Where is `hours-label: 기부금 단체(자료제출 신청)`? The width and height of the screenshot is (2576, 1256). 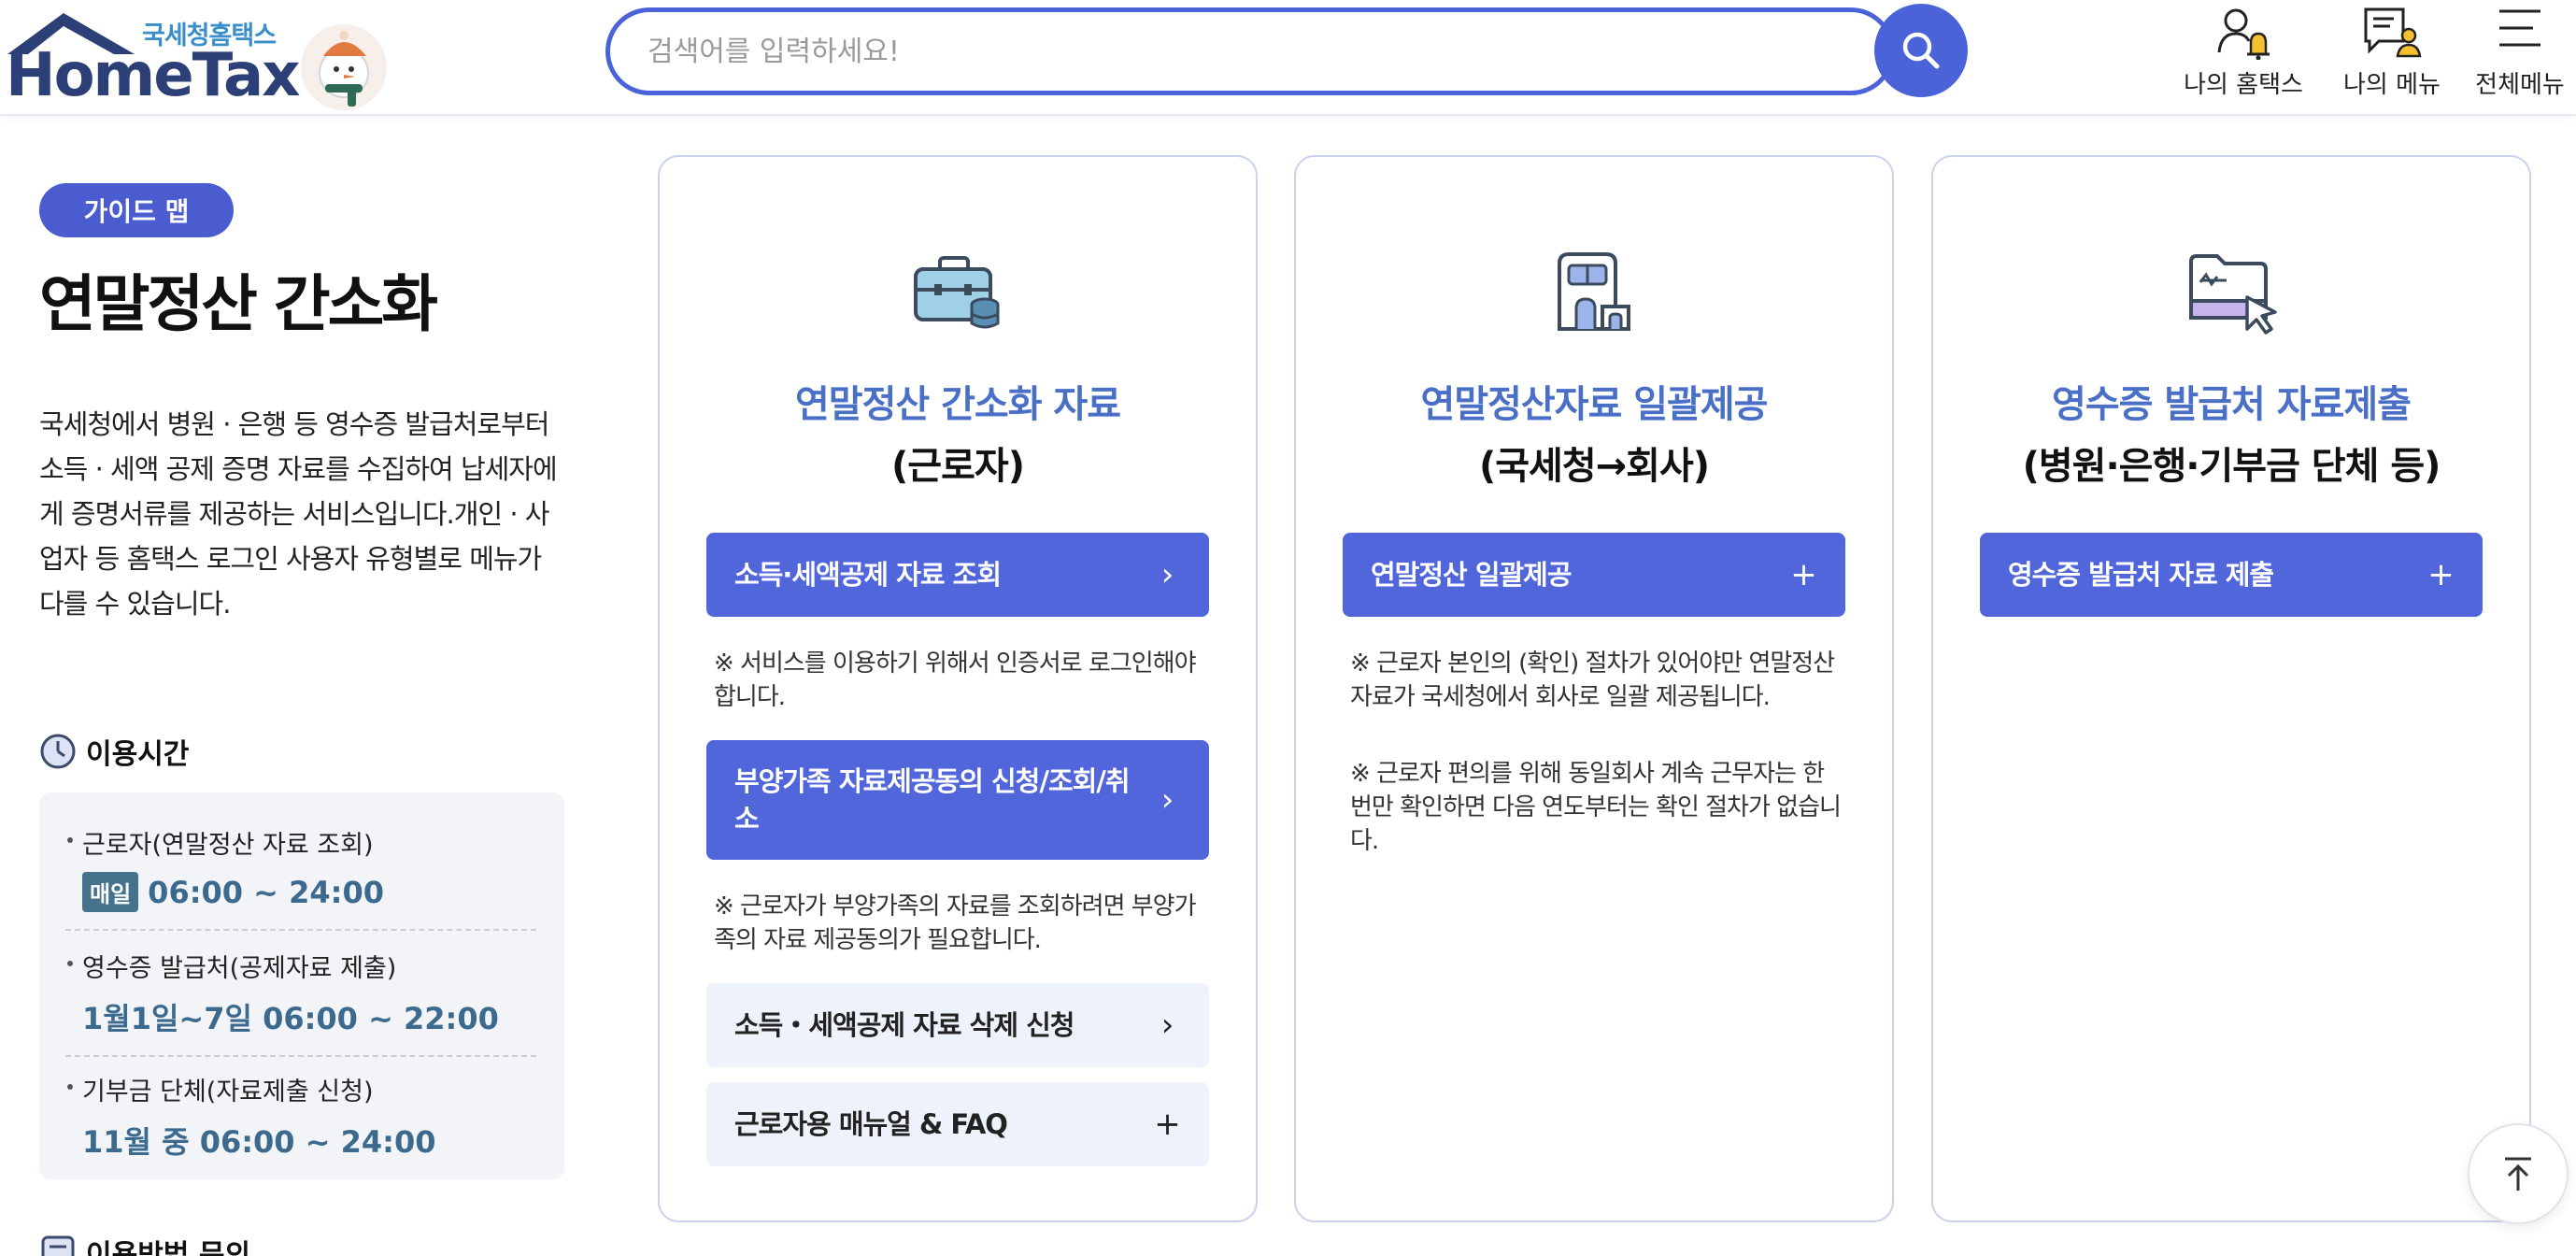 hours-label: 기부금 단체(자료제출 신청) is located at coordinates (301, 1089).